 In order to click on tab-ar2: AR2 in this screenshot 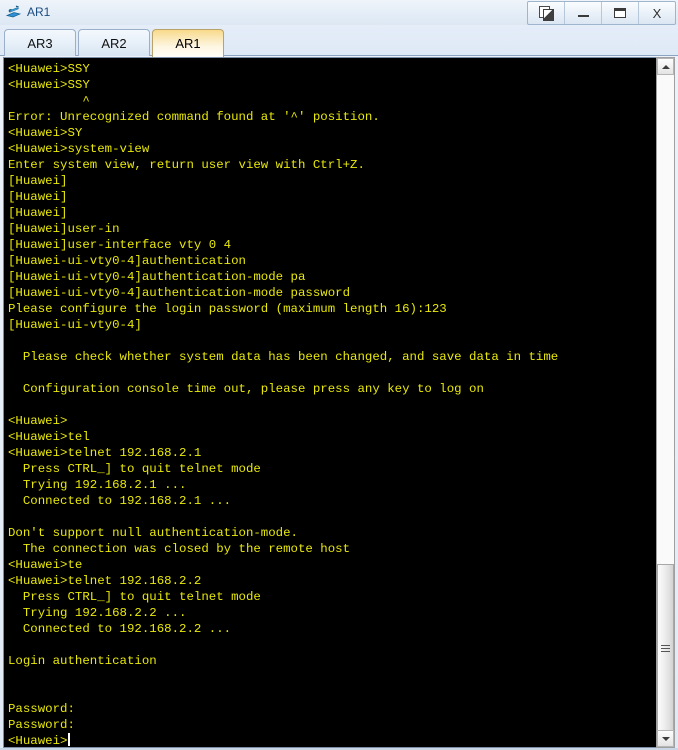, I will do `click(114, 42)`.